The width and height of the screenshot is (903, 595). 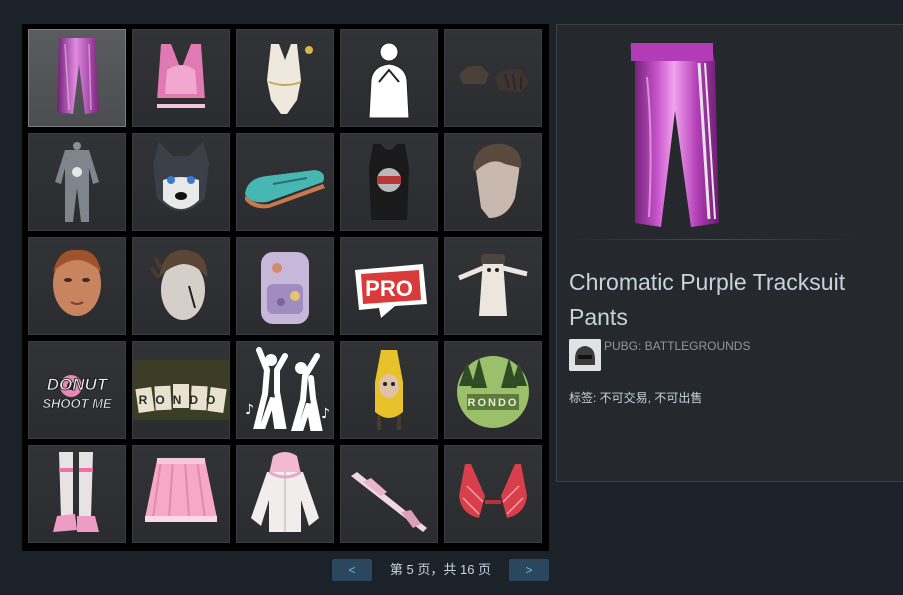 I want to click on emote-pose-icon, so click(x=389, y=80).